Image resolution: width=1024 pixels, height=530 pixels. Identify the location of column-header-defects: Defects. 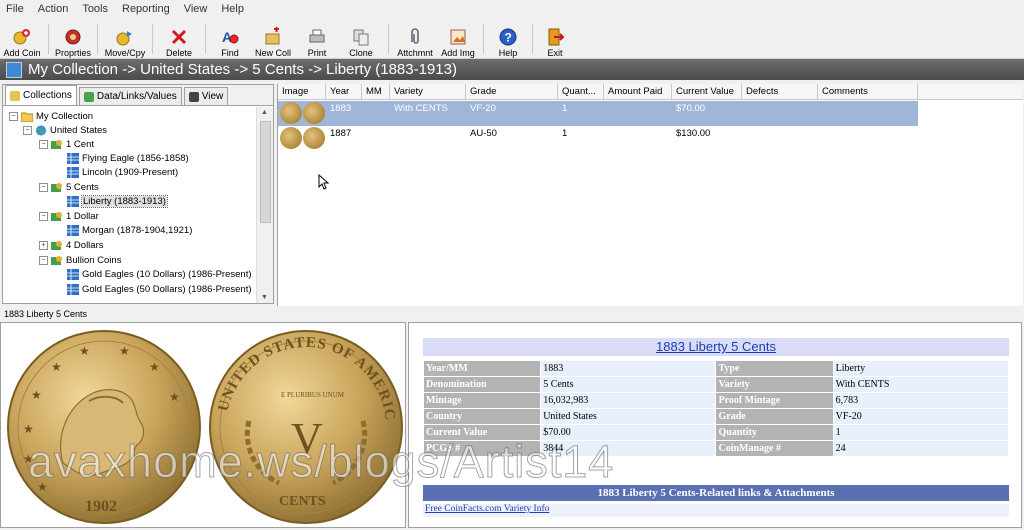
(780, 91).